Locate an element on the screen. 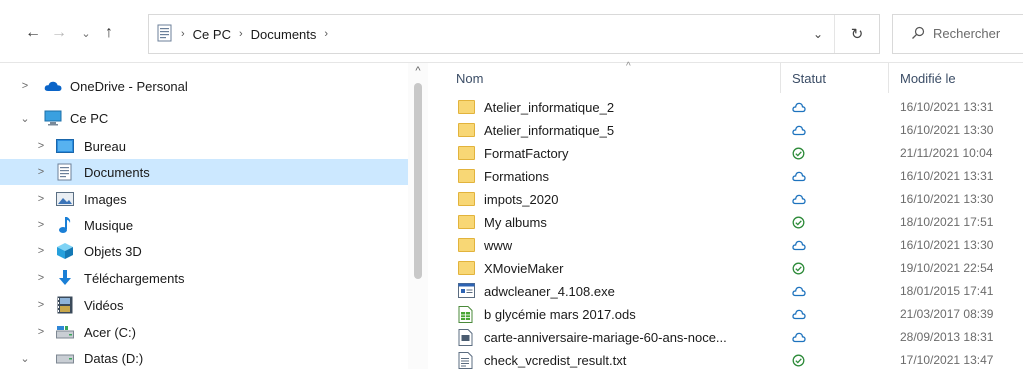 The width and height of the screenshot is (1023, 372). file-name: Atelier_informatique_5 is located at coordinates (549, 130).